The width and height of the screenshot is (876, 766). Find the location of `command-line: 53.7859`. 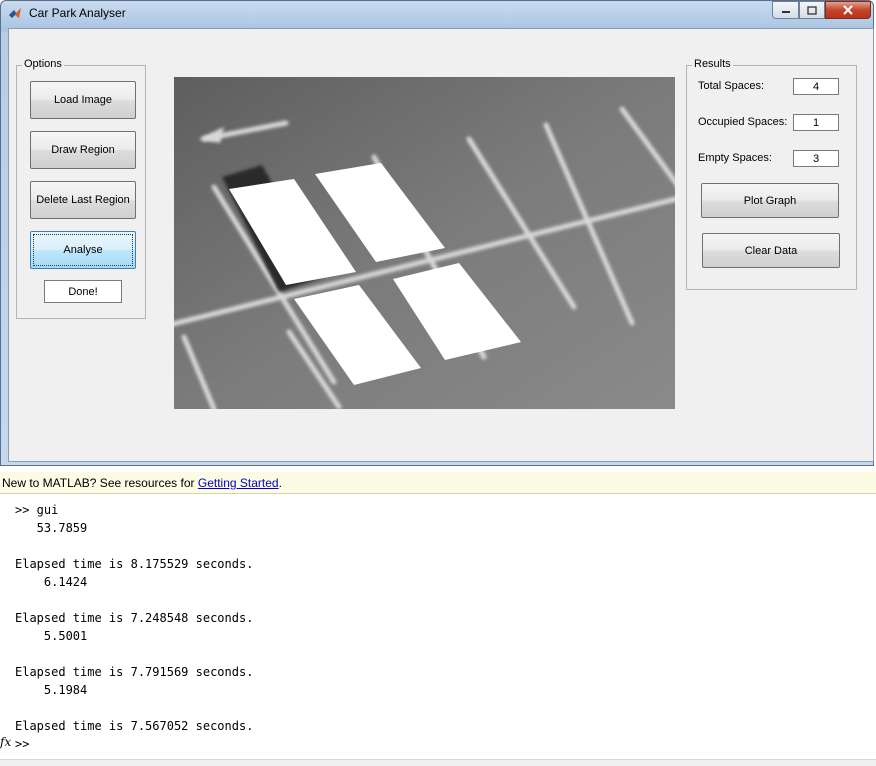

command-line: 53.7859 is located at coordinates (51, 528).